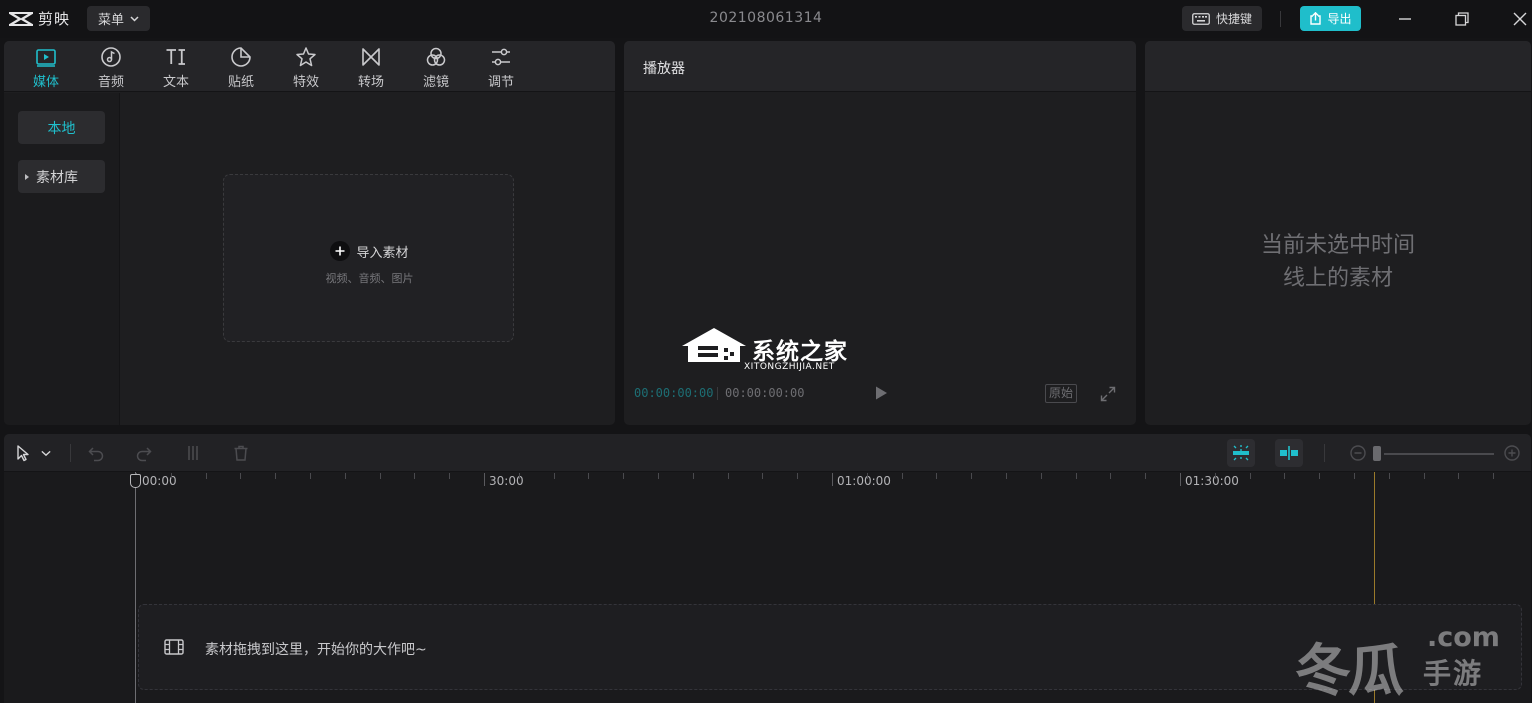 This screenshot has width=1532, height=703. I want to click on corner-watermark: 冬瓜 .com 手游, so click(1400, 662).